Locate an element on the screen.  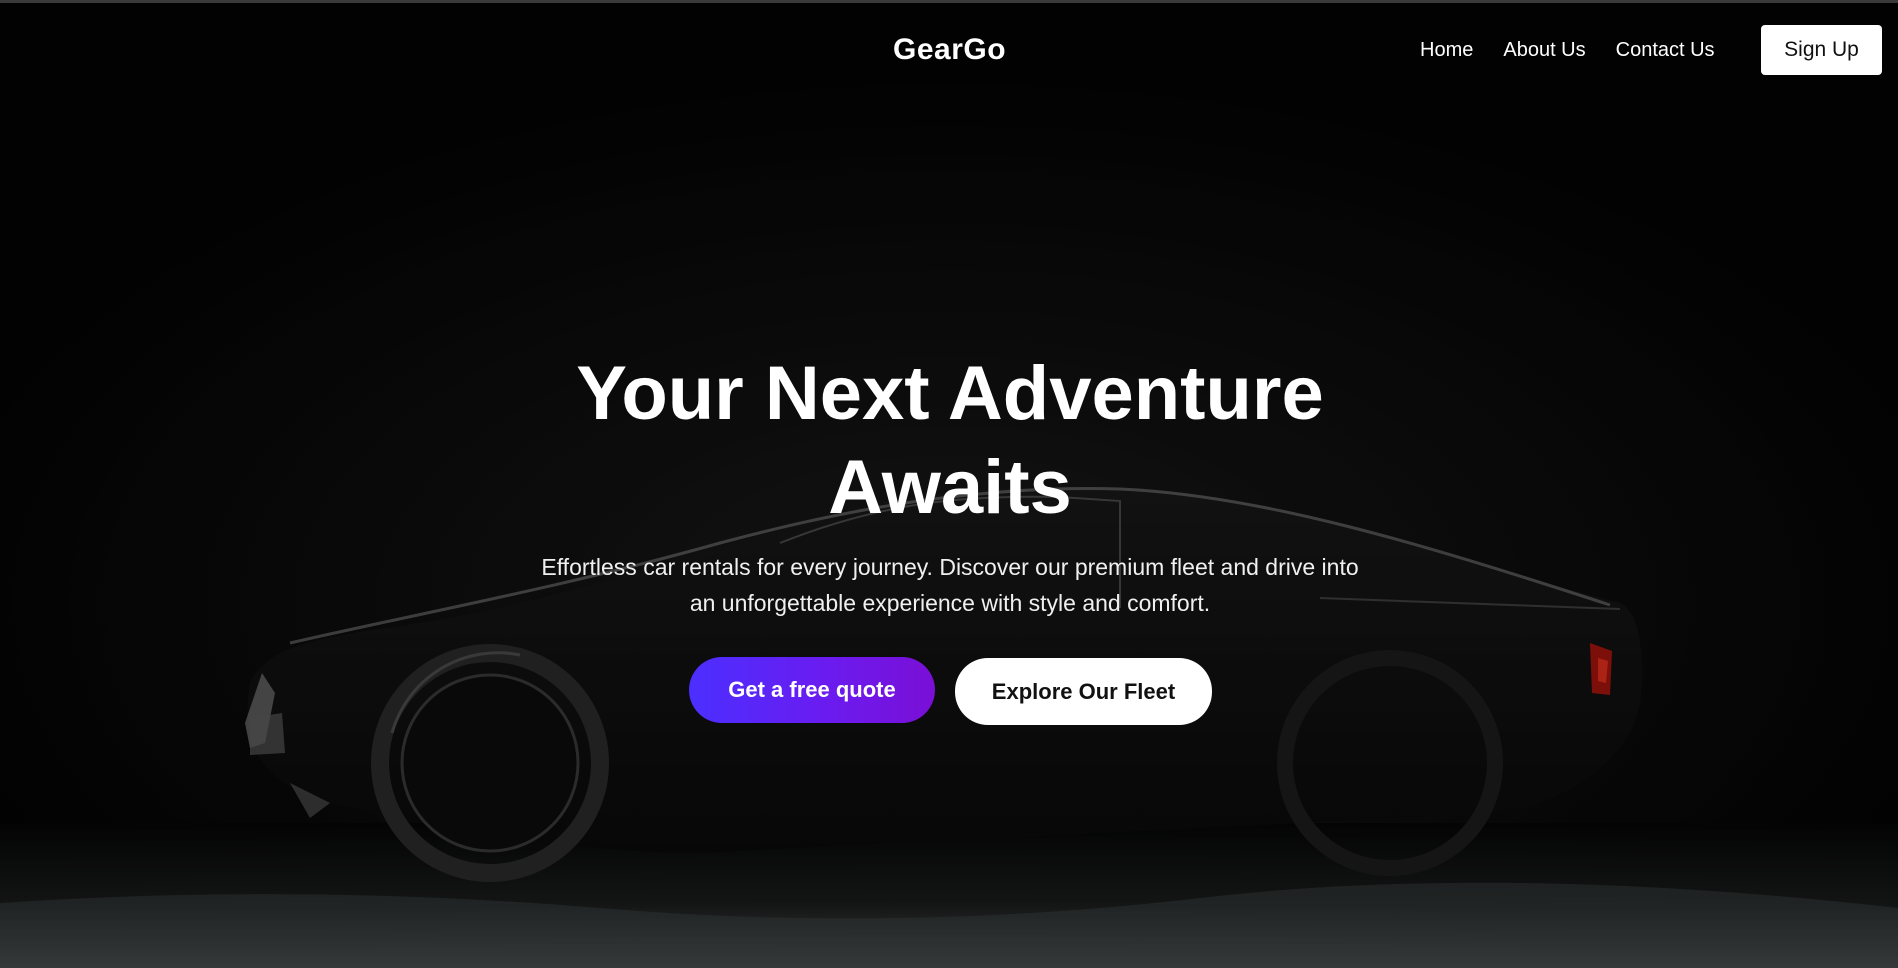
nav-home-link: Home is located at coordinates (1446, 50).